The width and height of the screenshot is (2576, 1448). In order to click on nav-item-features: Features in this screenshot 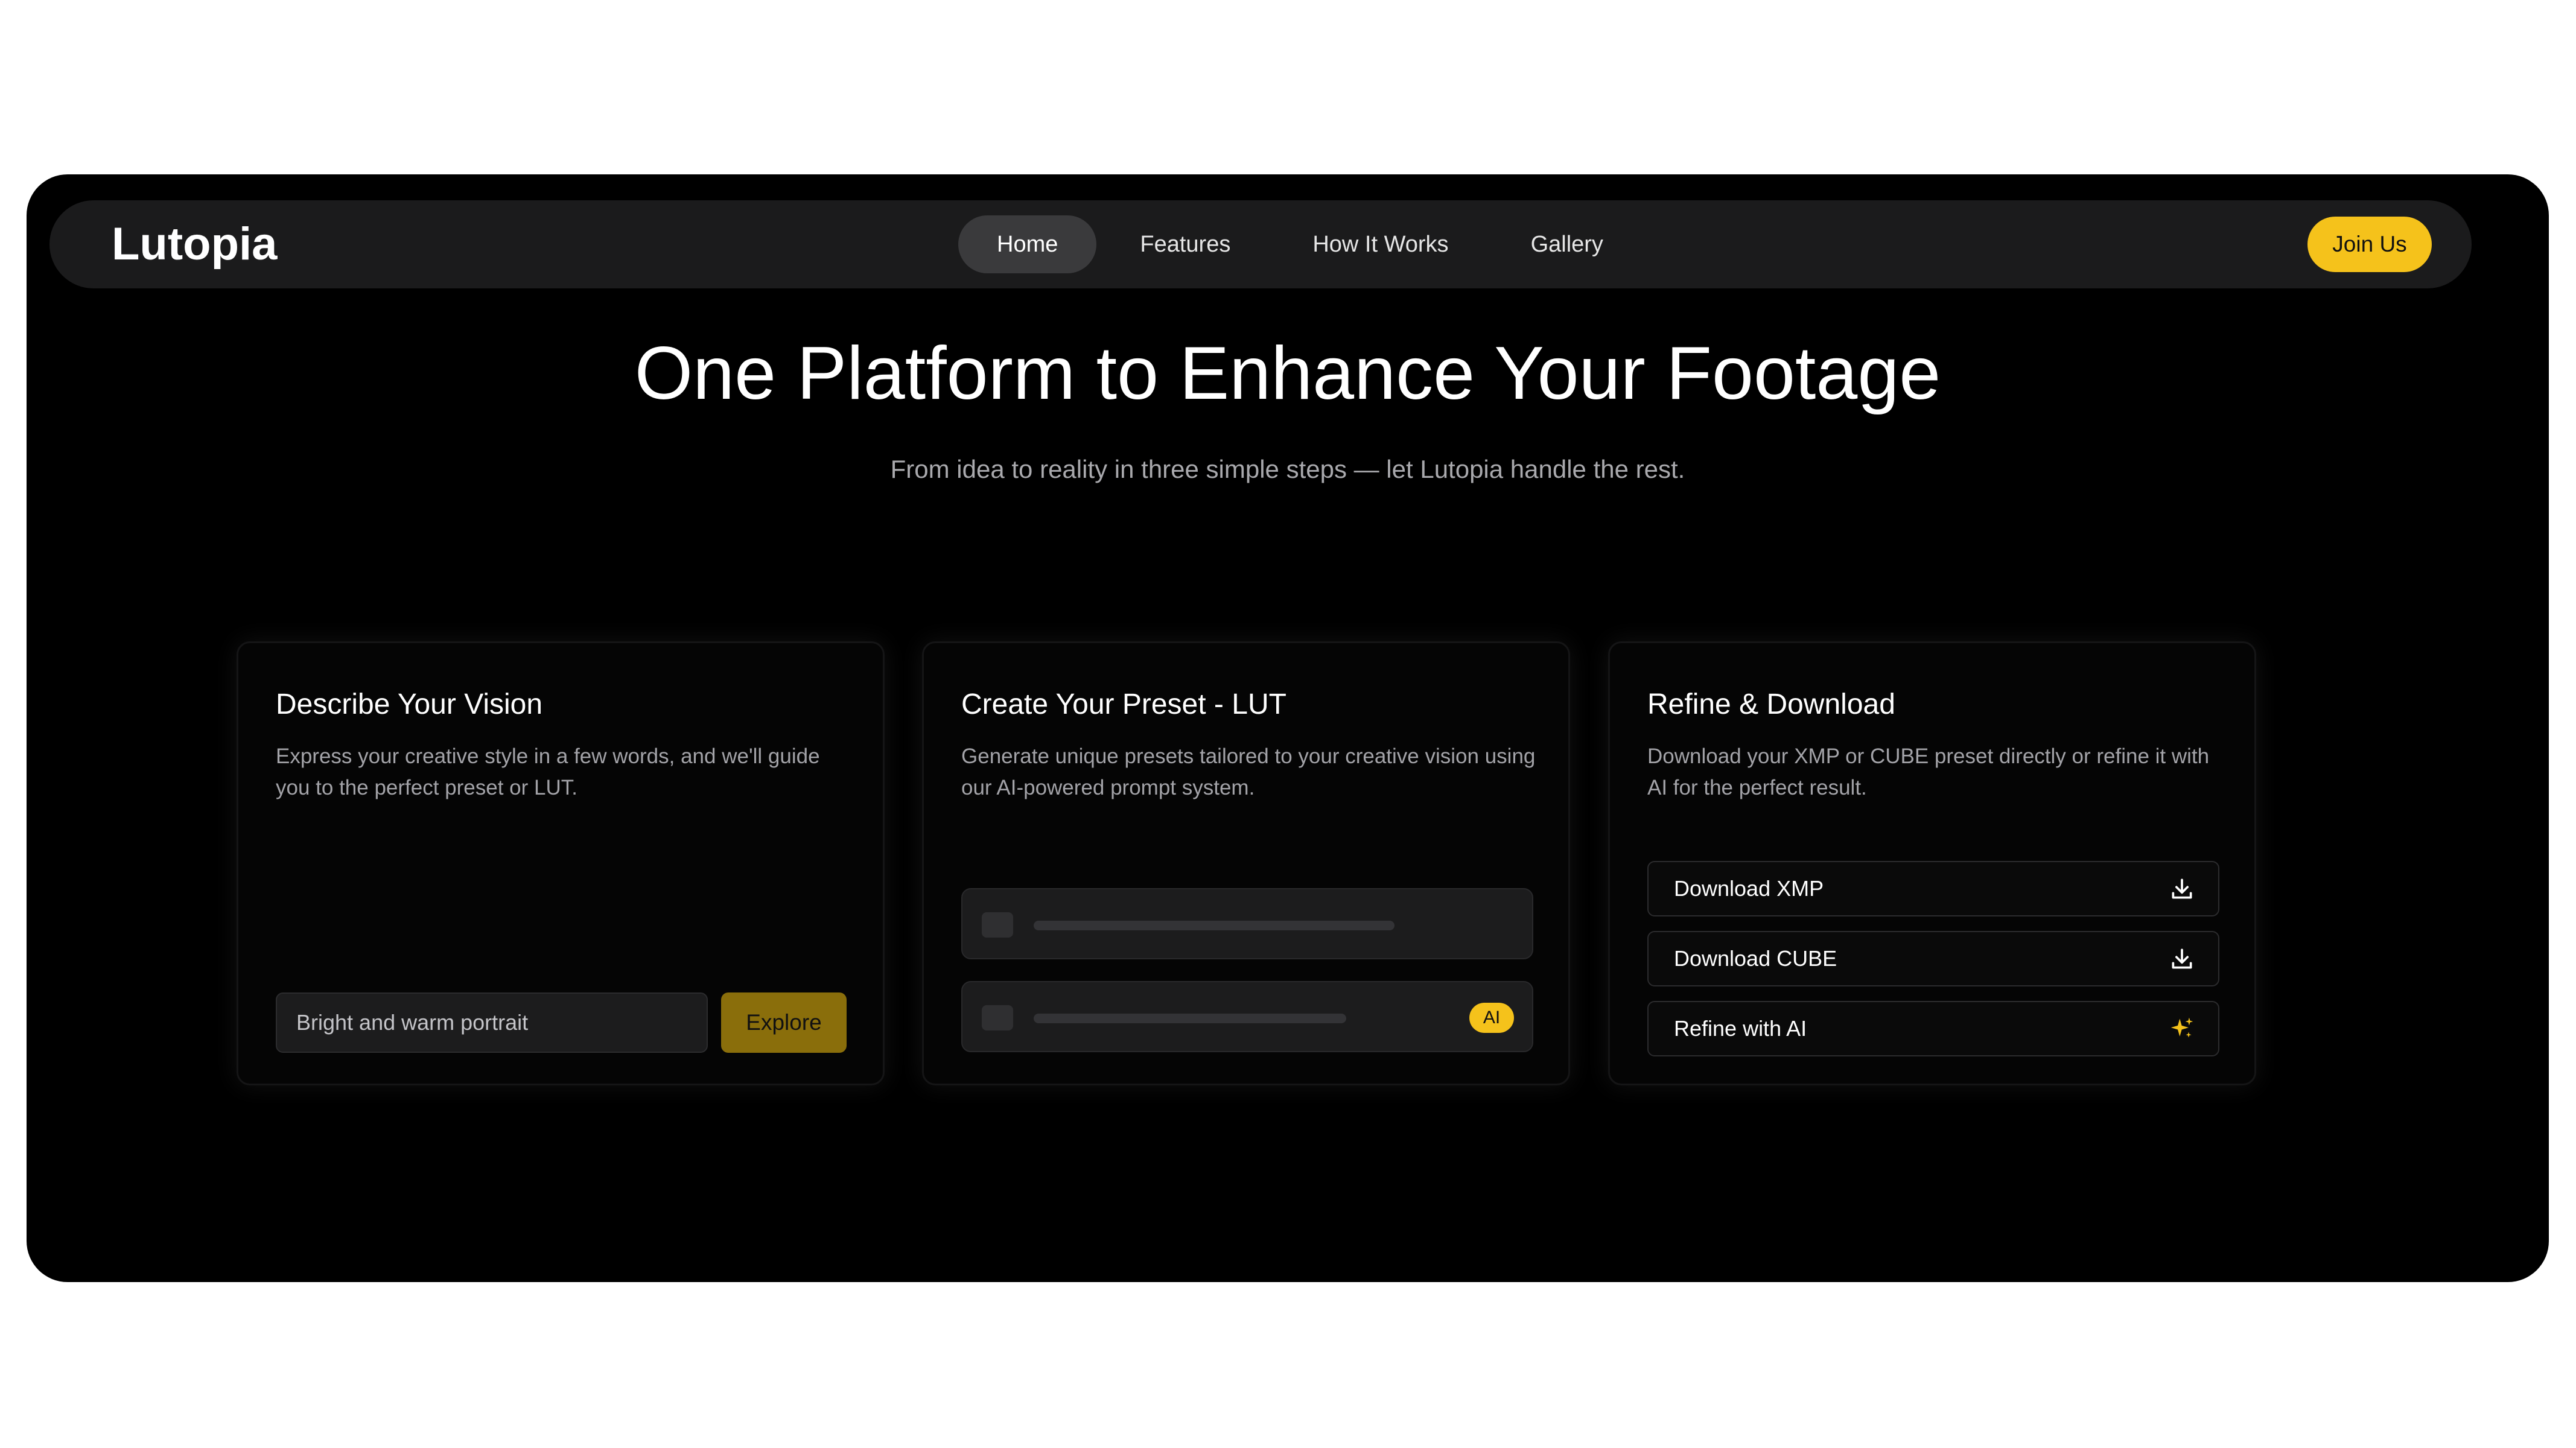, I will do `click(1185, 244)`.